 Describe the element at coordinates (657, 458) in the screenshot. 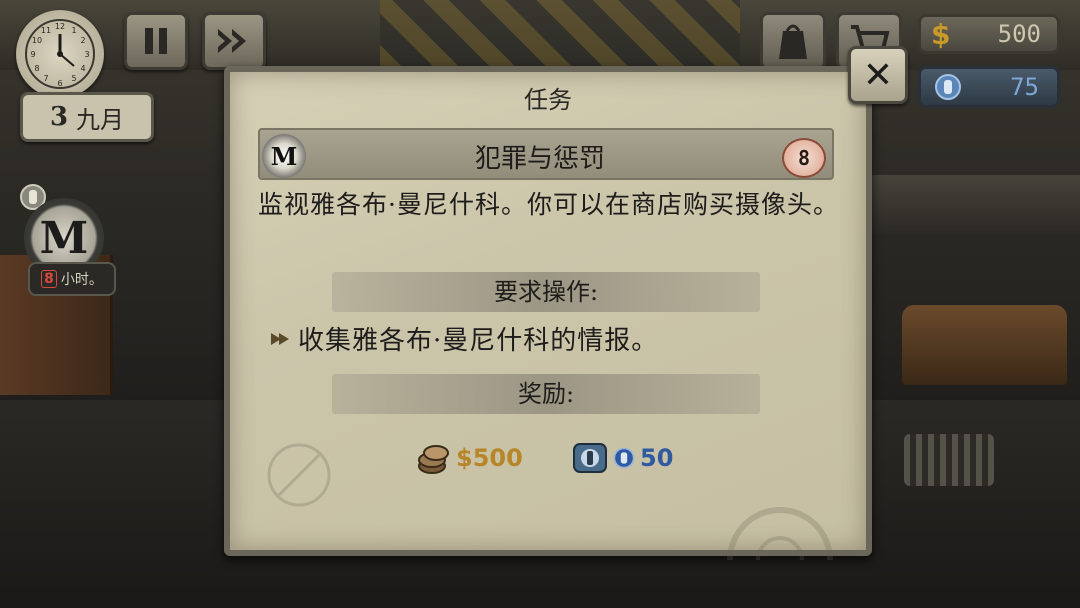

I see `reward-reputation-value: 50` at that location.